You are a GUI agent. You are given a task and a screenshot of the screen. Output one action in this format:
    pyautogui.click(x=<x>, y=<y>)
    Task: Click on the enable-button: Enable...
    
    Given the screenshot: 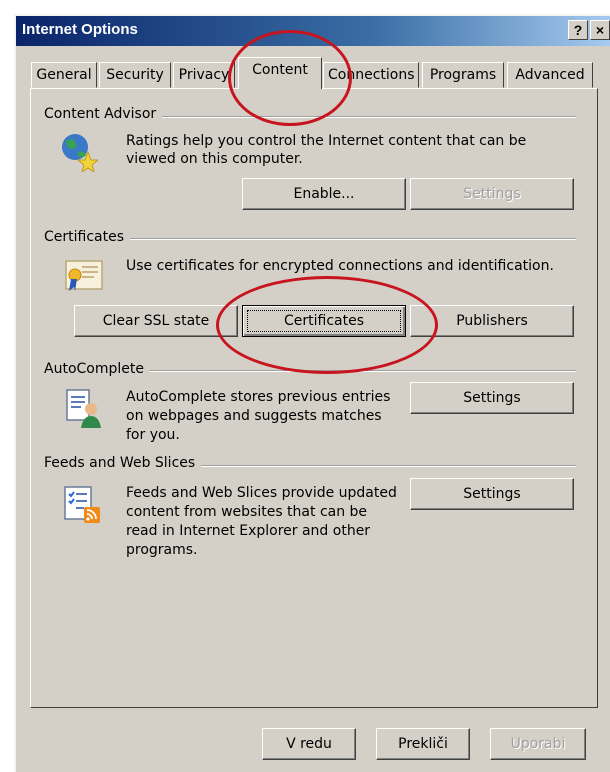 What is the action you would take?
    pyautogui.click(x=324, y=194)
    